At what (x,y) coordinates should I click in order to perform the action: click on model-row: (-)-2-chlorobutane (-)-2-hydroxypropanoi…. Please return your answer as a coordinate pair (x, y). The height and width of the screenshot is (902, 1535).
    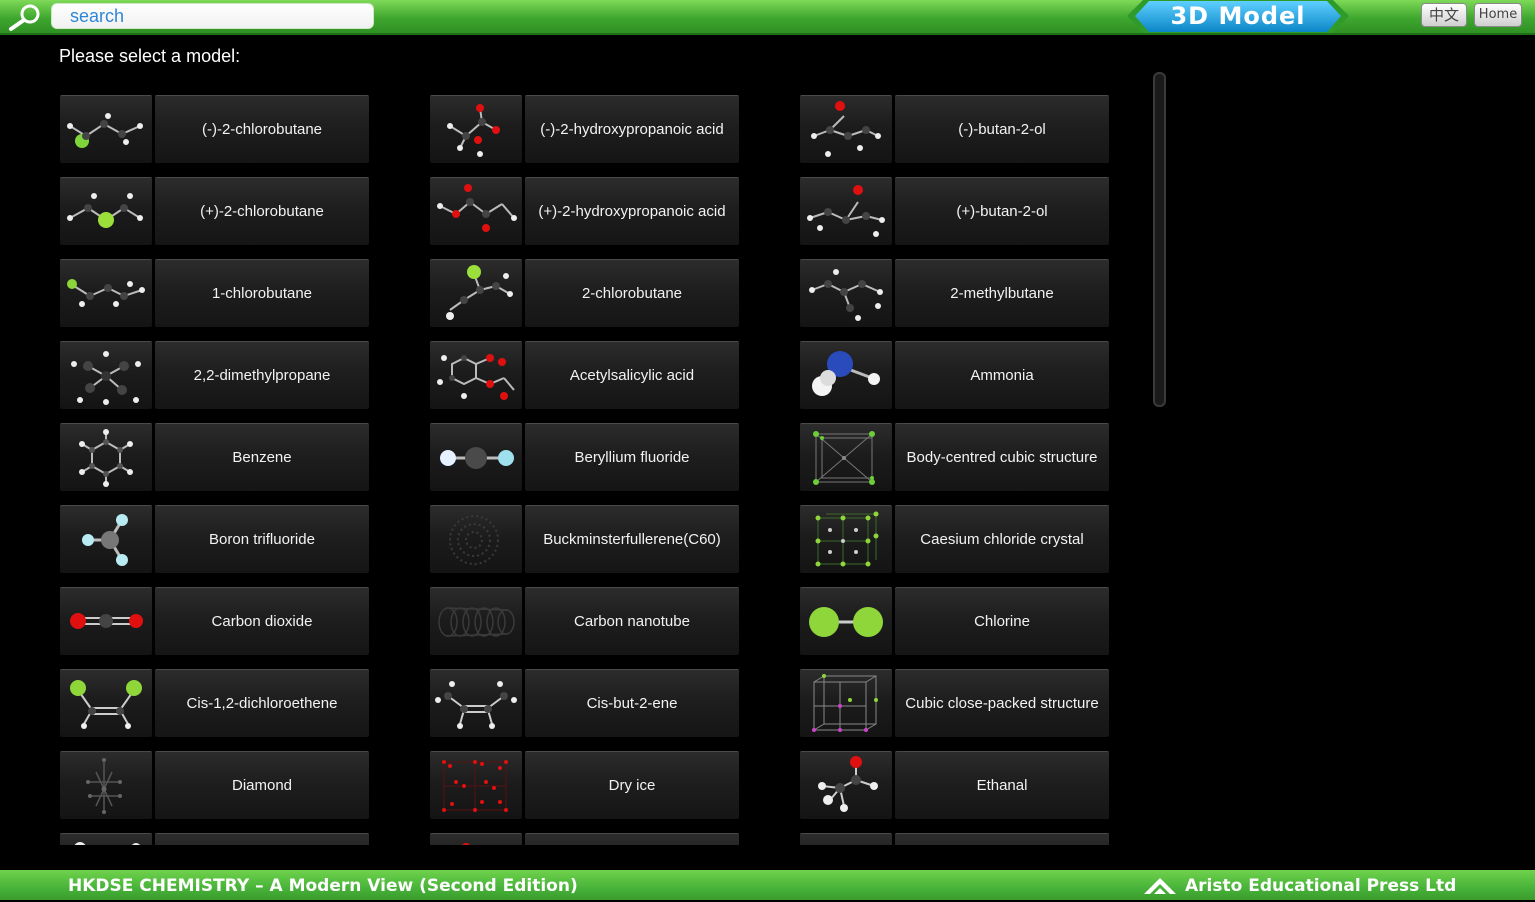
    Looking at the image, I should click on (575, 126).